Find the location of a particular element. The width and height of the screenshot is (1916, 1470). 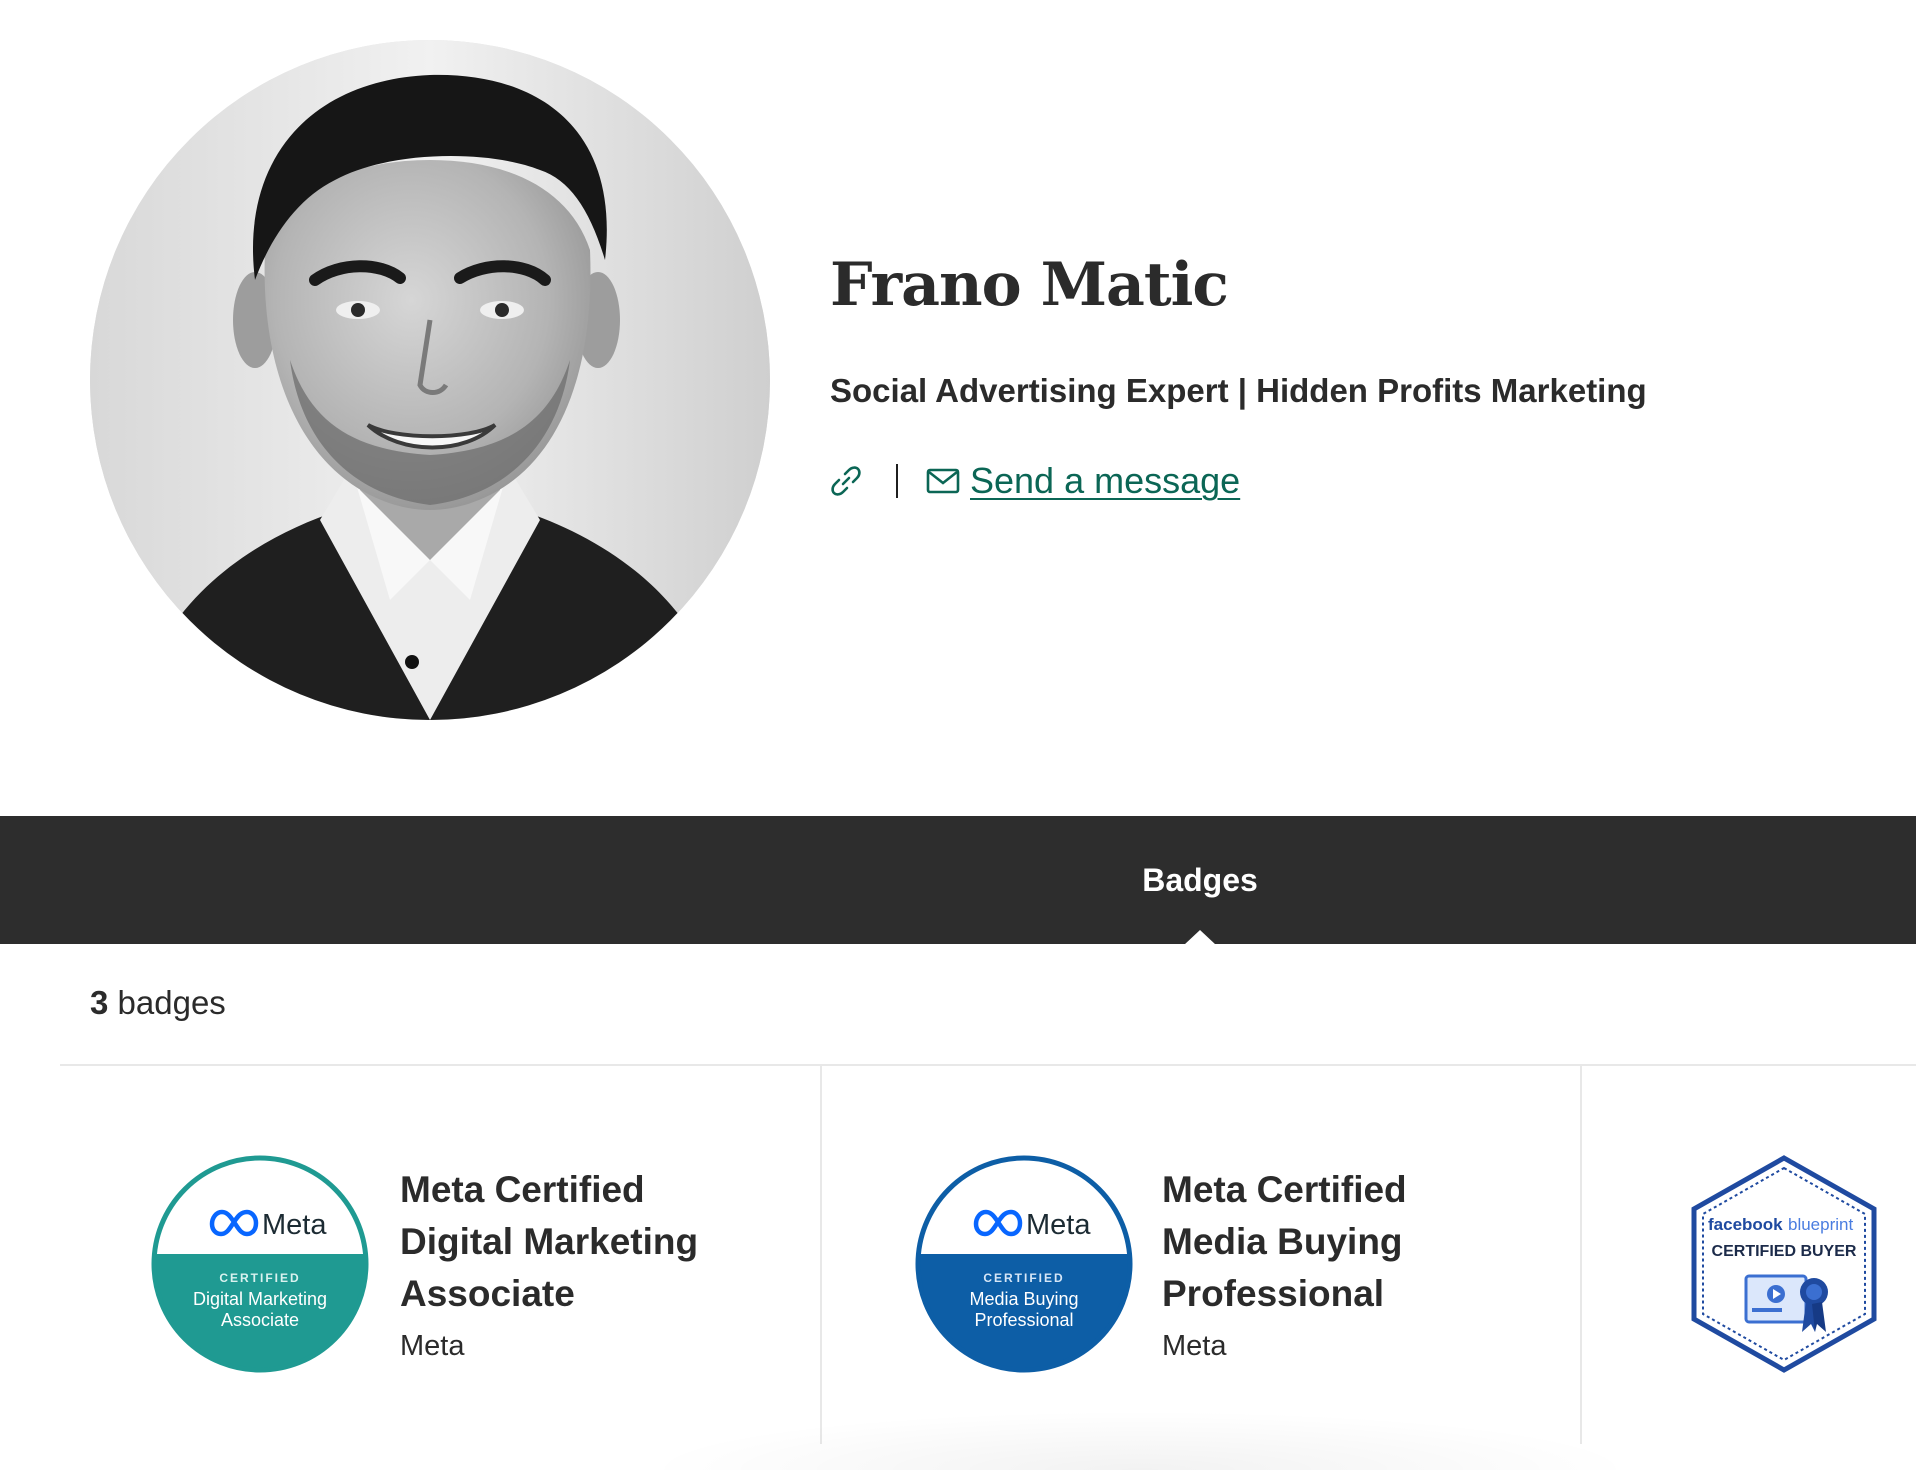

badge-count-suffix: badges is located at coordinates (167, 1002).